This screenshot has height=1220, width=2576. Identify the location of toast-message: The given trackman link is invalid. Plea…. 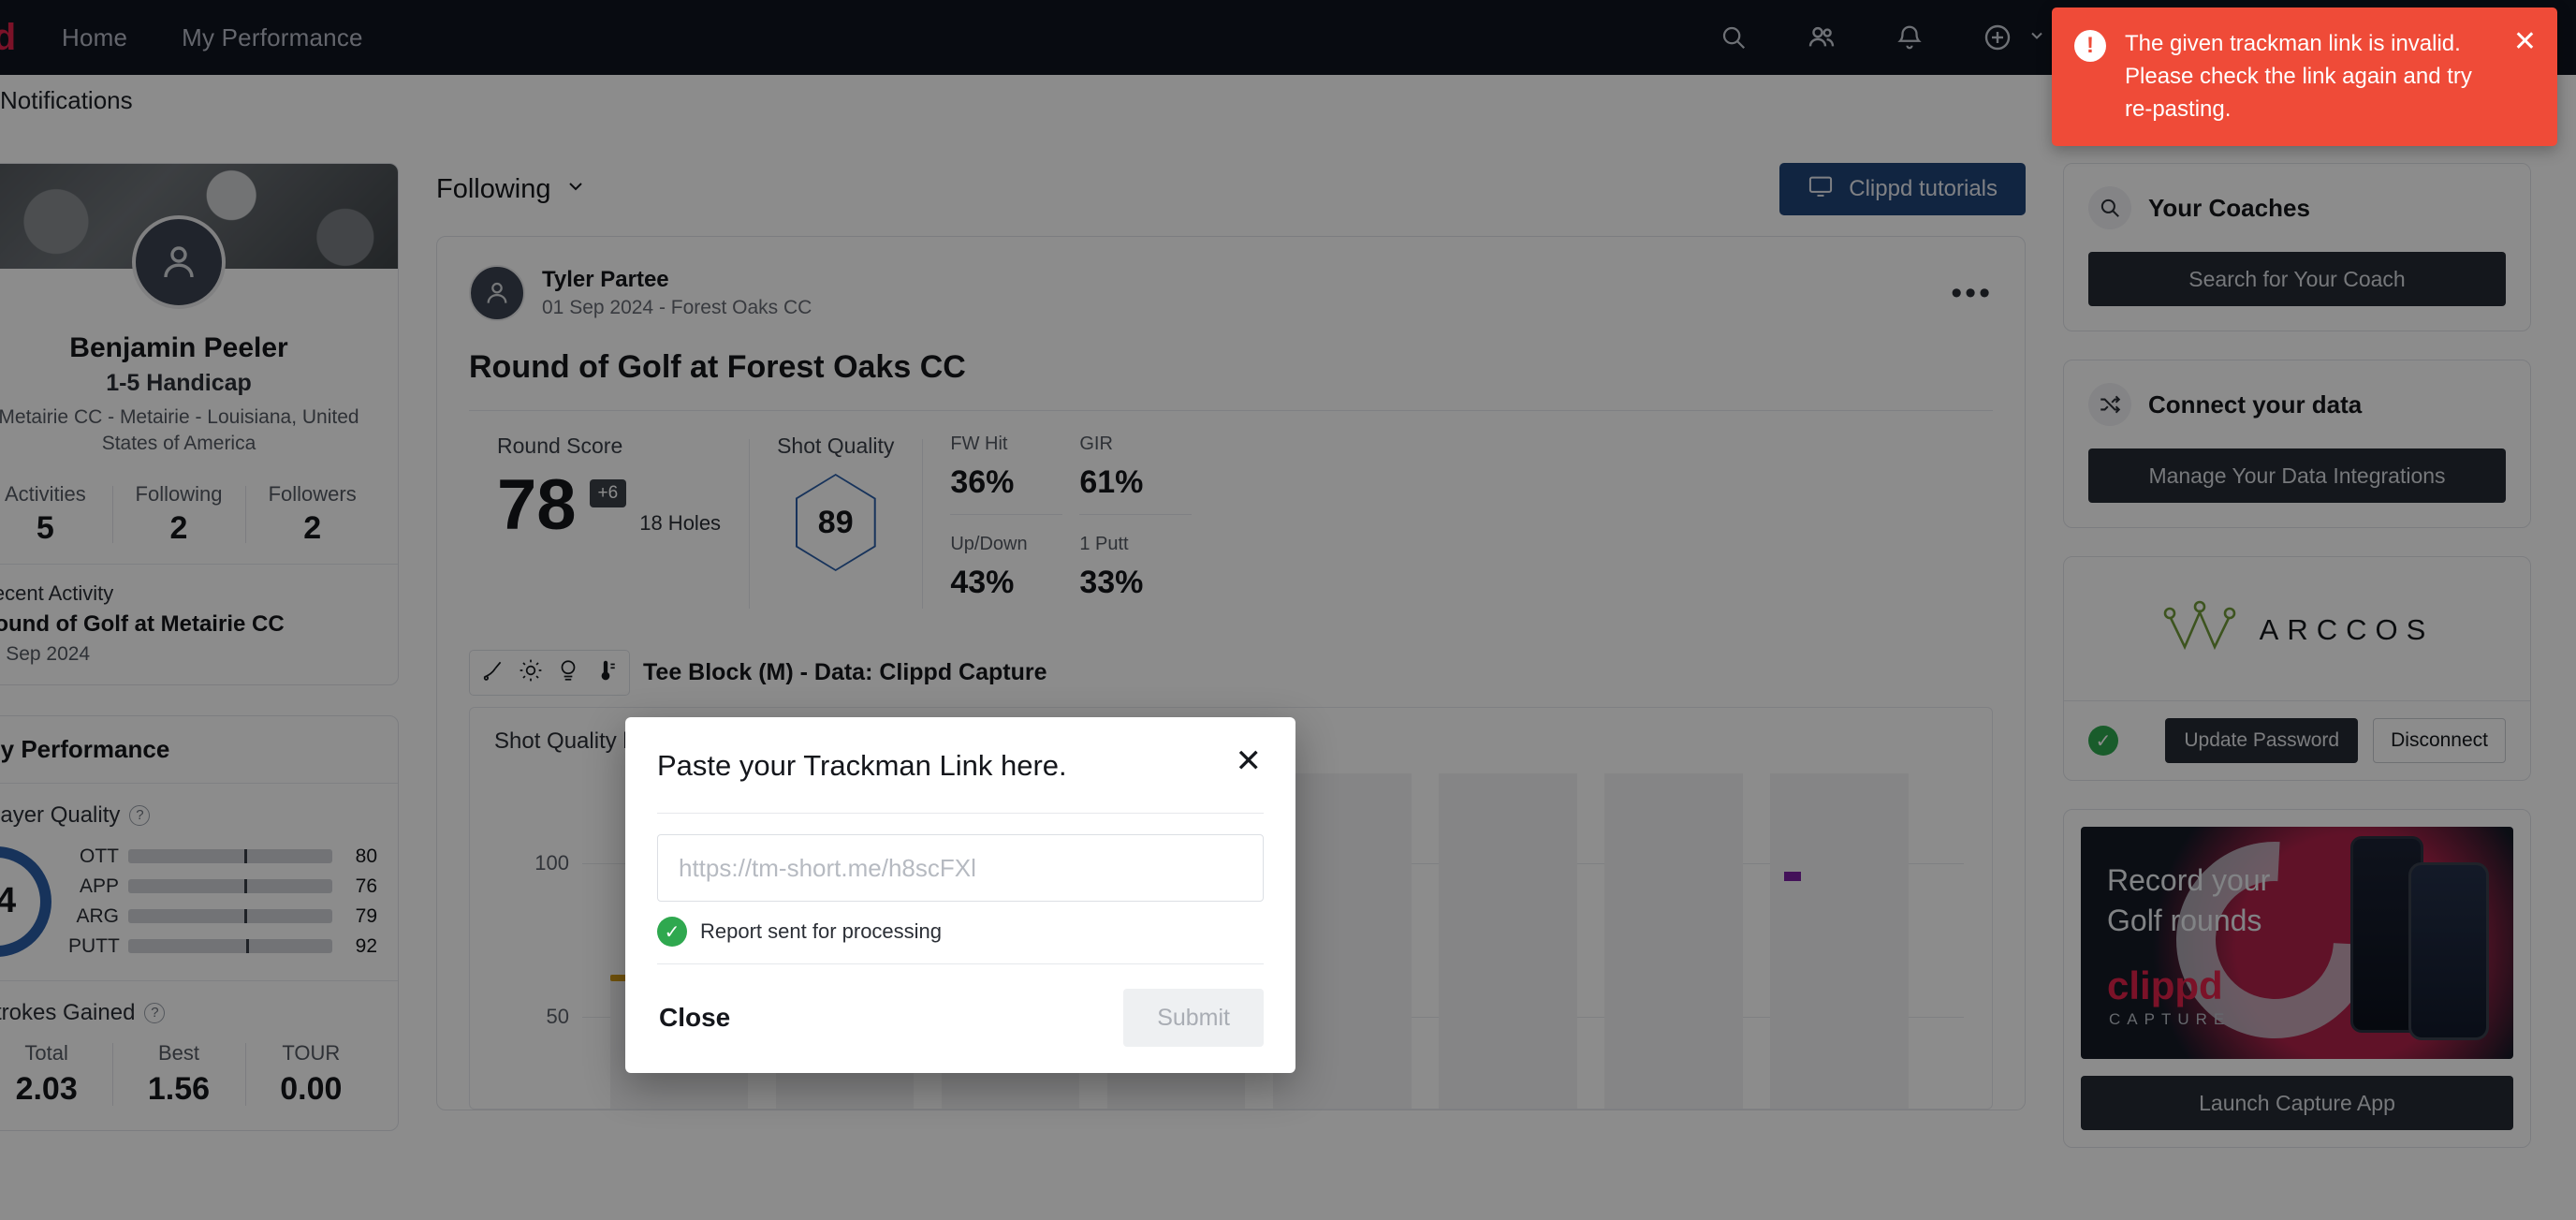
(2298, 76).